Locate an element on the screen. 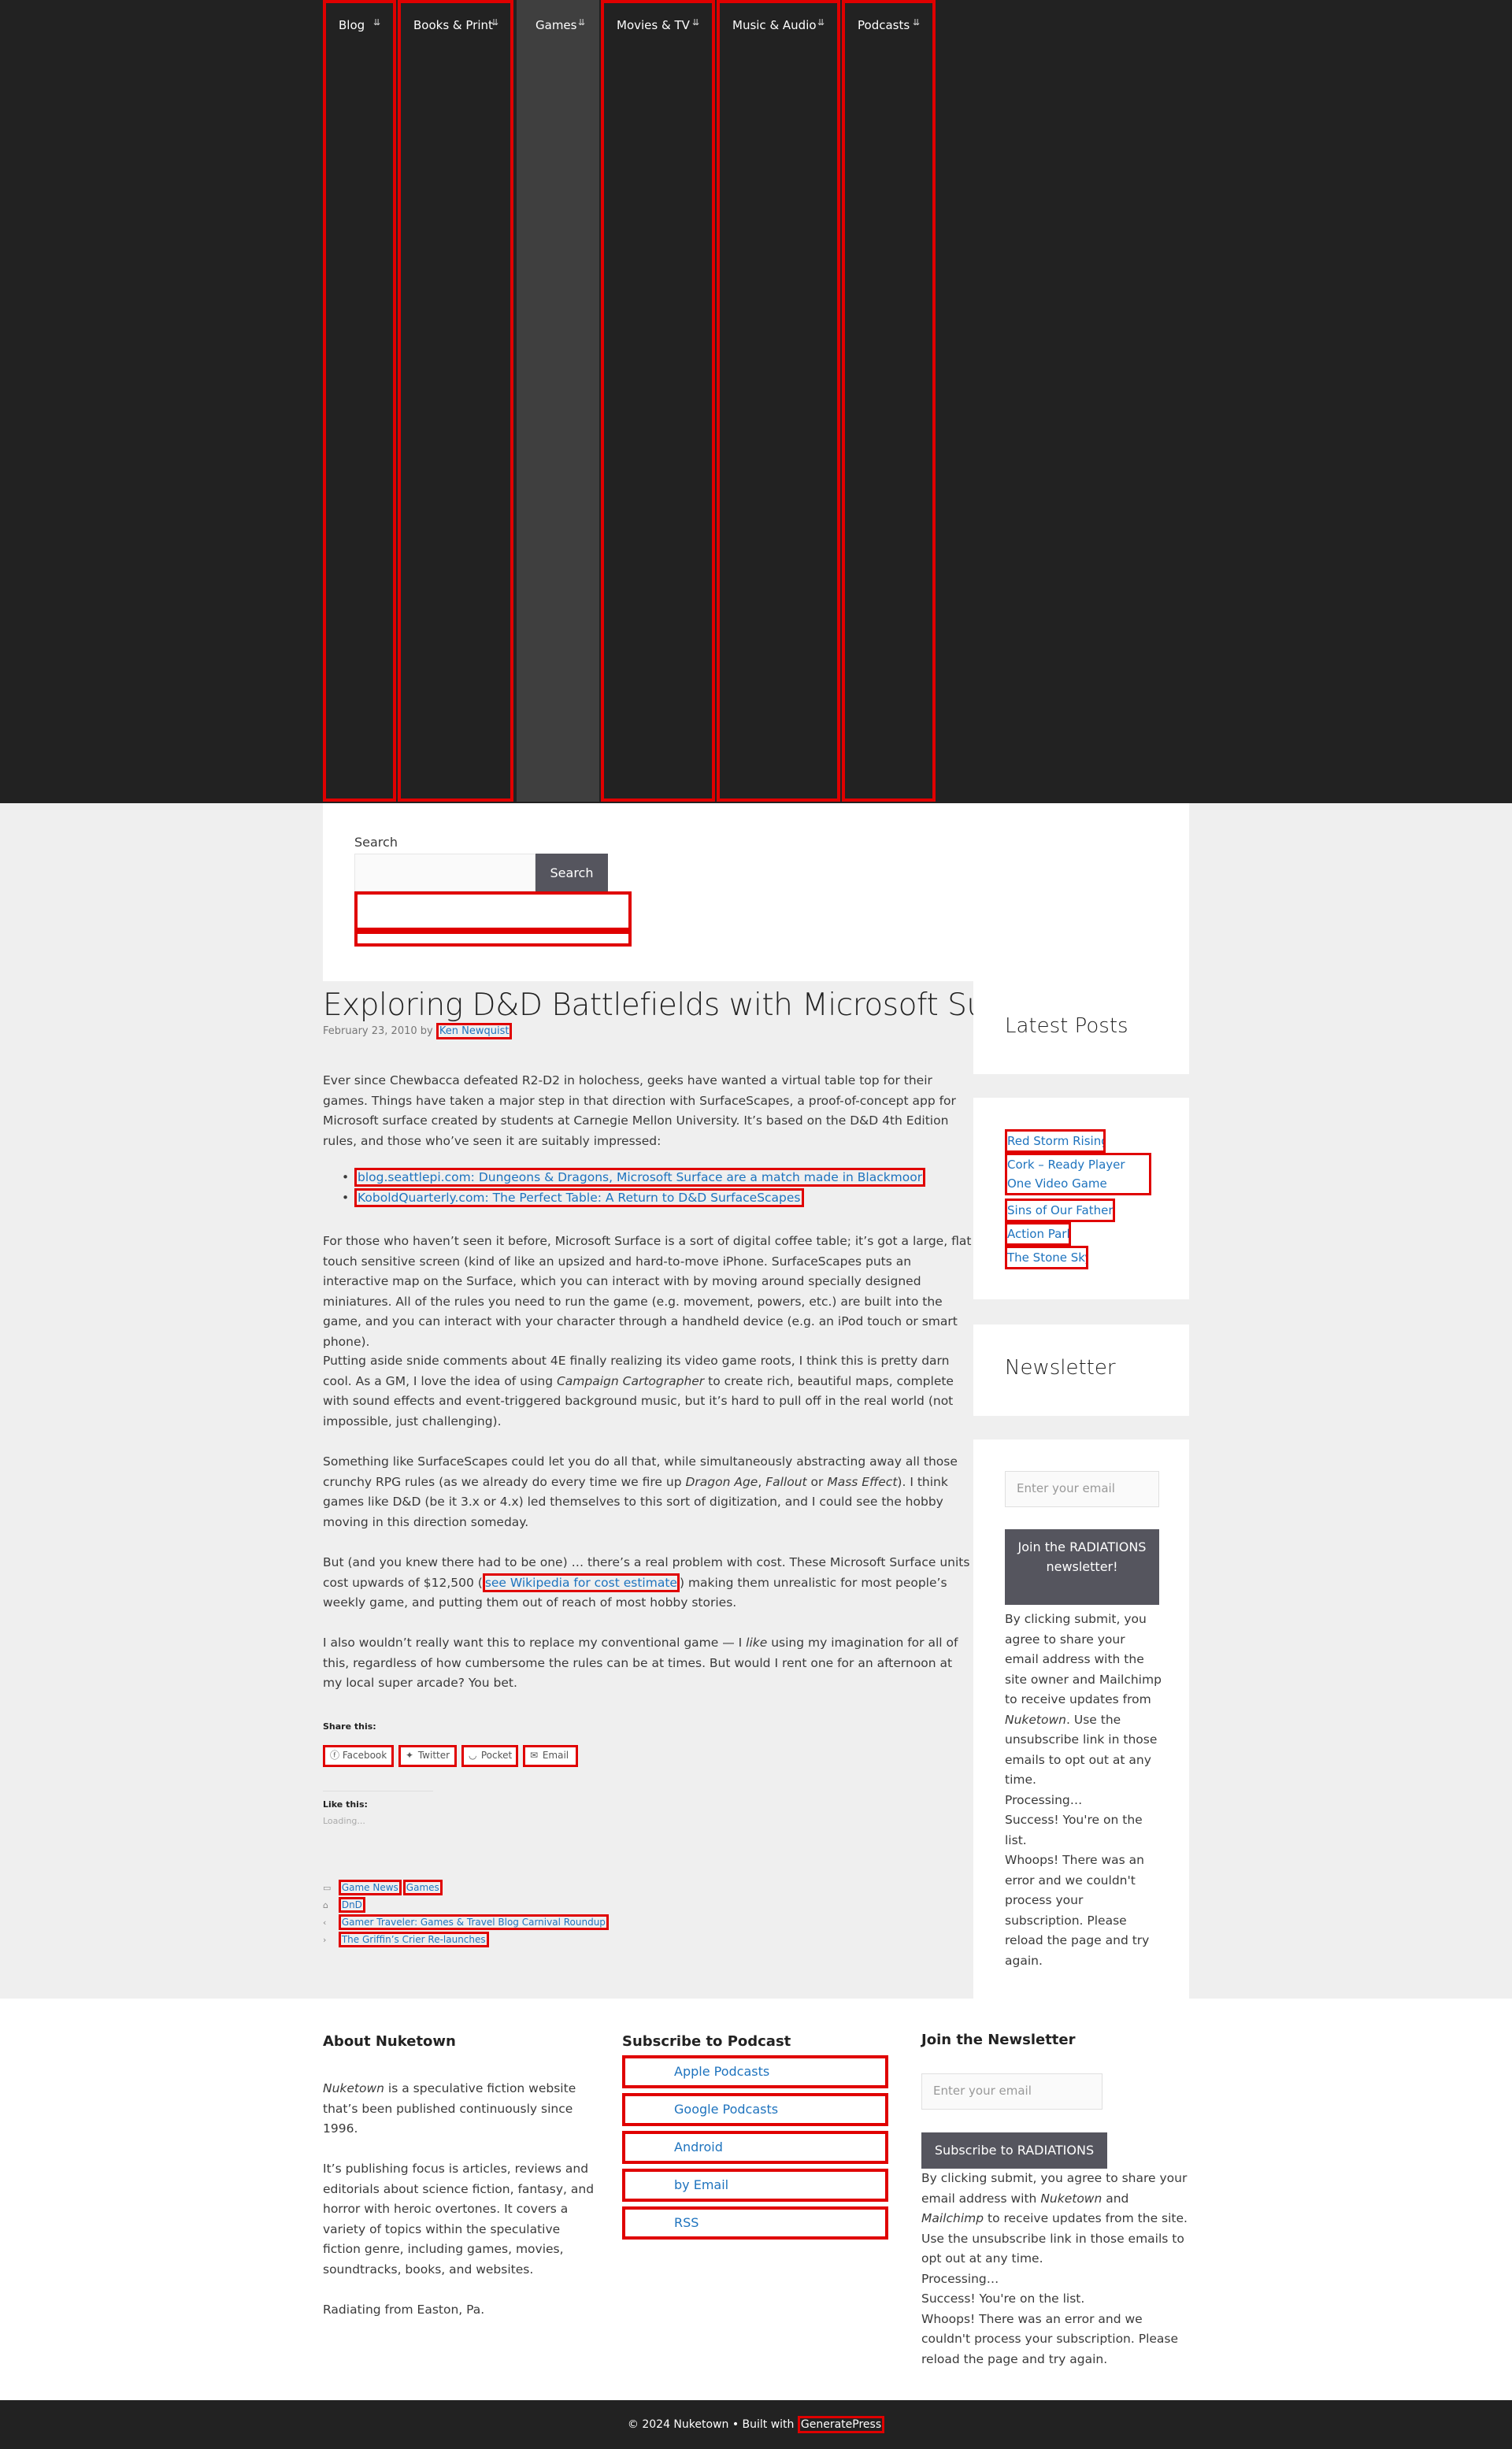  apple-podcasts-link: Apple Podcasts is located at coordinates (755, 2072).